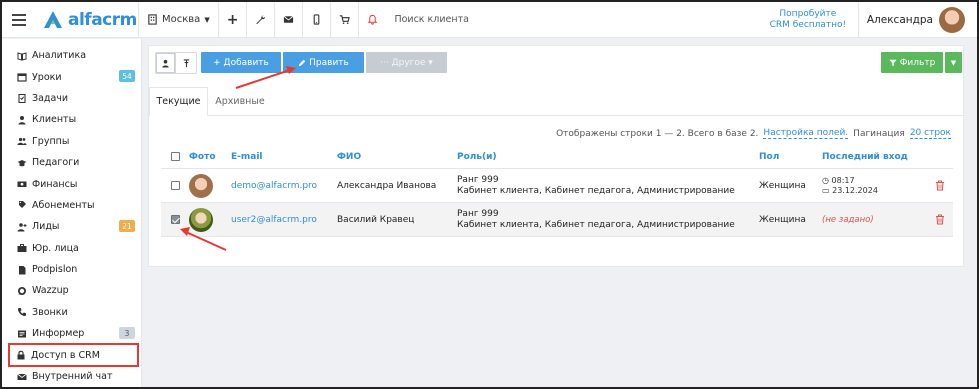 This screenshot has width=979, height=389. Describe the element at coordinates (71, 55) in the screenshot. I see `sidebar-item-analytics: Аналитика` at that location.